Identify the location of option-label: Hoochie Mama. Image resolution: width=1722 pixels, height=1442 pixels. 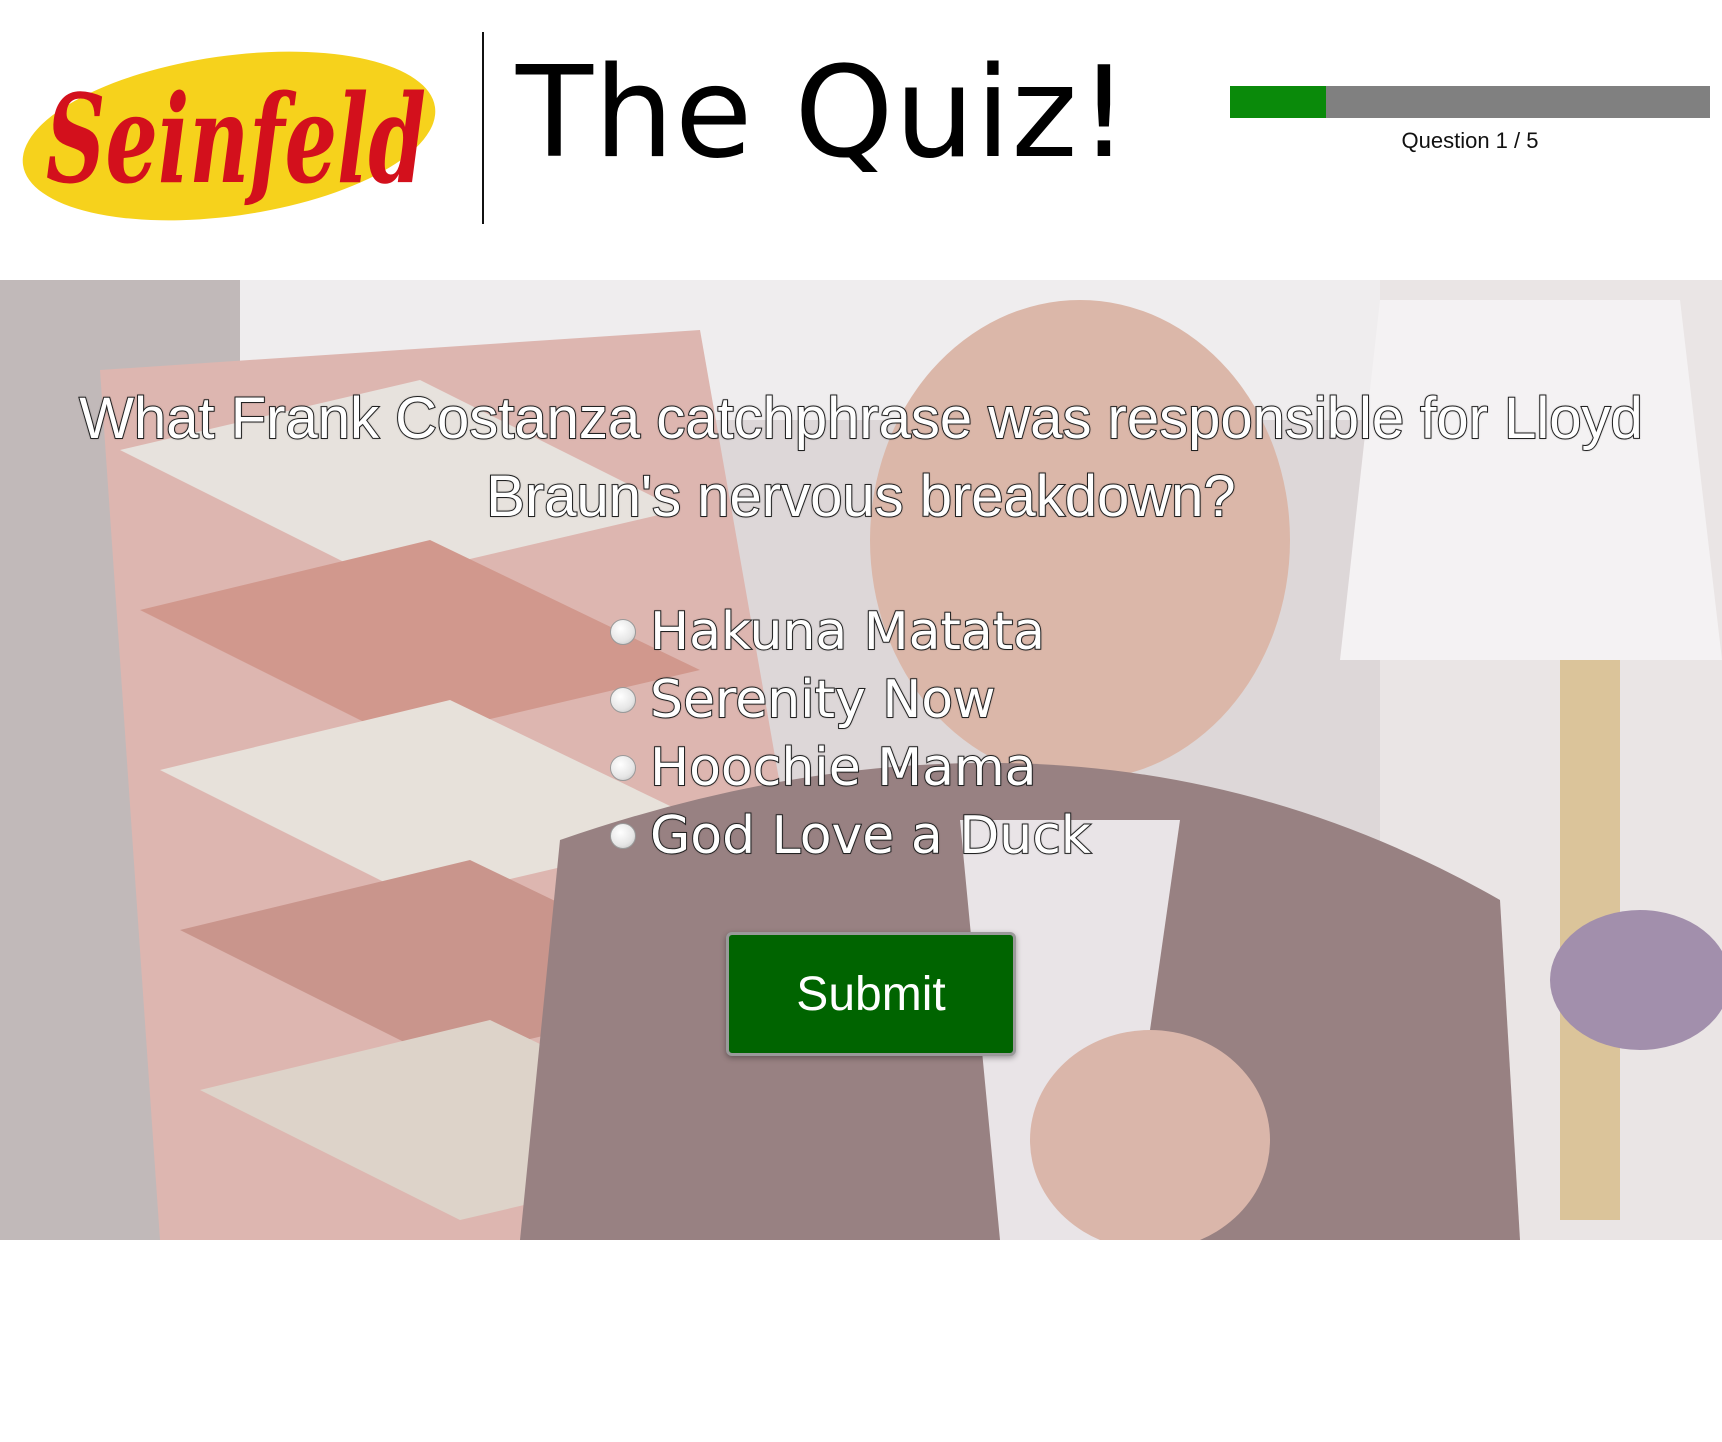
(843, 768).